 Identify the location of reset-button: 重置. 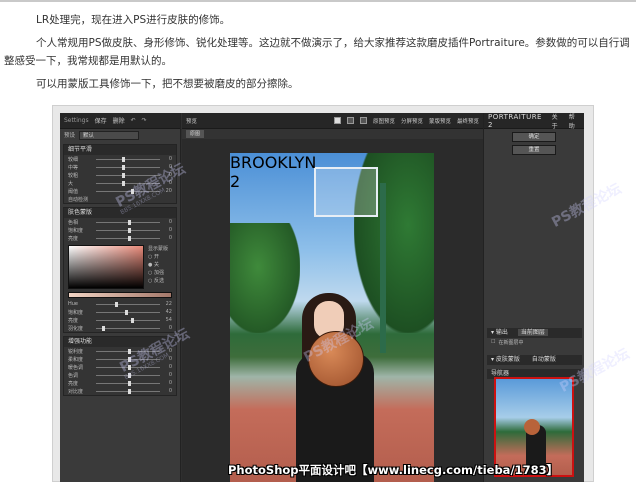
(534, 150).